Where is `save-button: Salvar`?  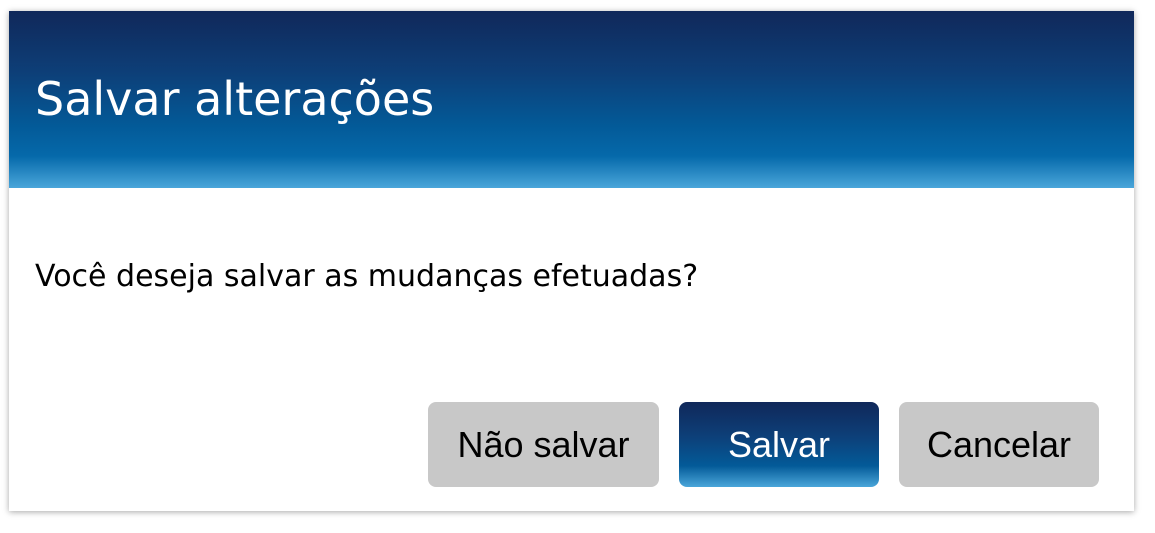 save-button: Salvar is located at coordinates (779, 444).